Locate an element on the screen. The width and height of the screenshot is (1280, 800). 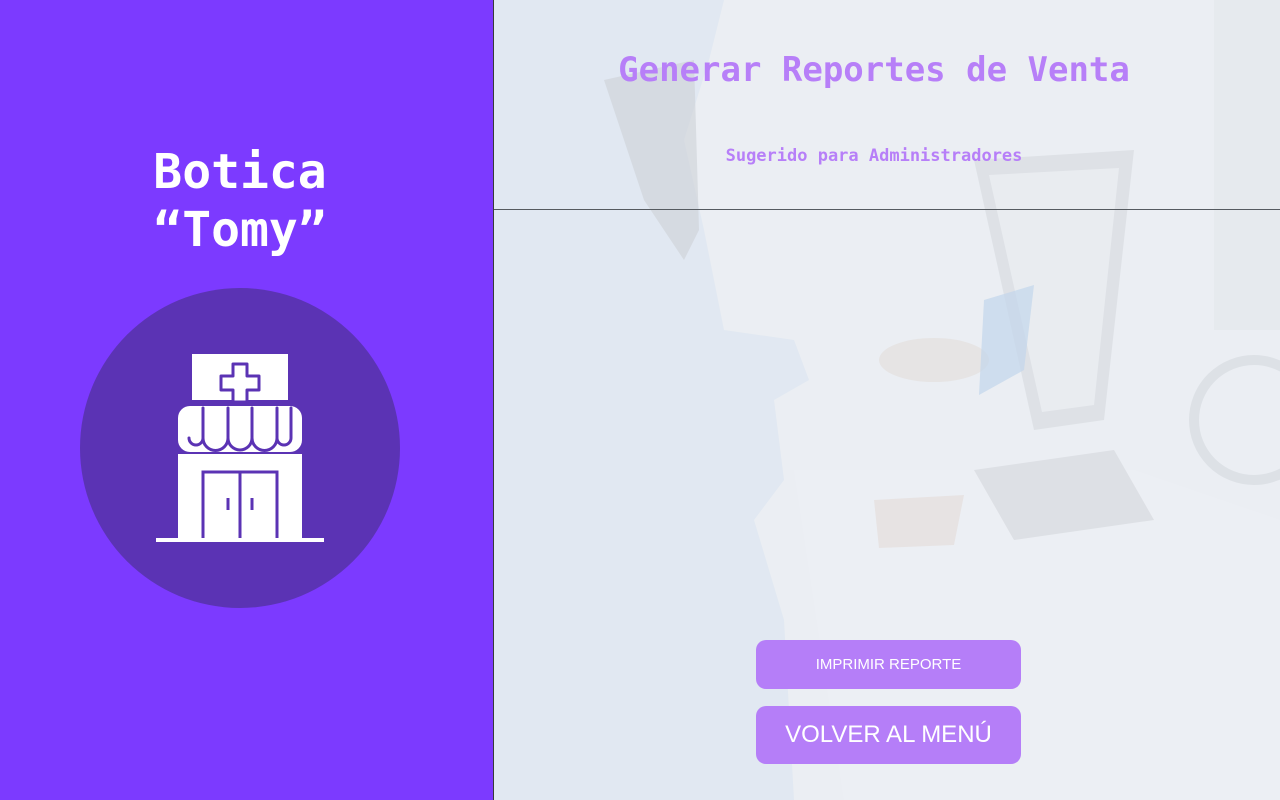
page-subtitle: Sugerido para Administradores is located at coordinates (874, 156).